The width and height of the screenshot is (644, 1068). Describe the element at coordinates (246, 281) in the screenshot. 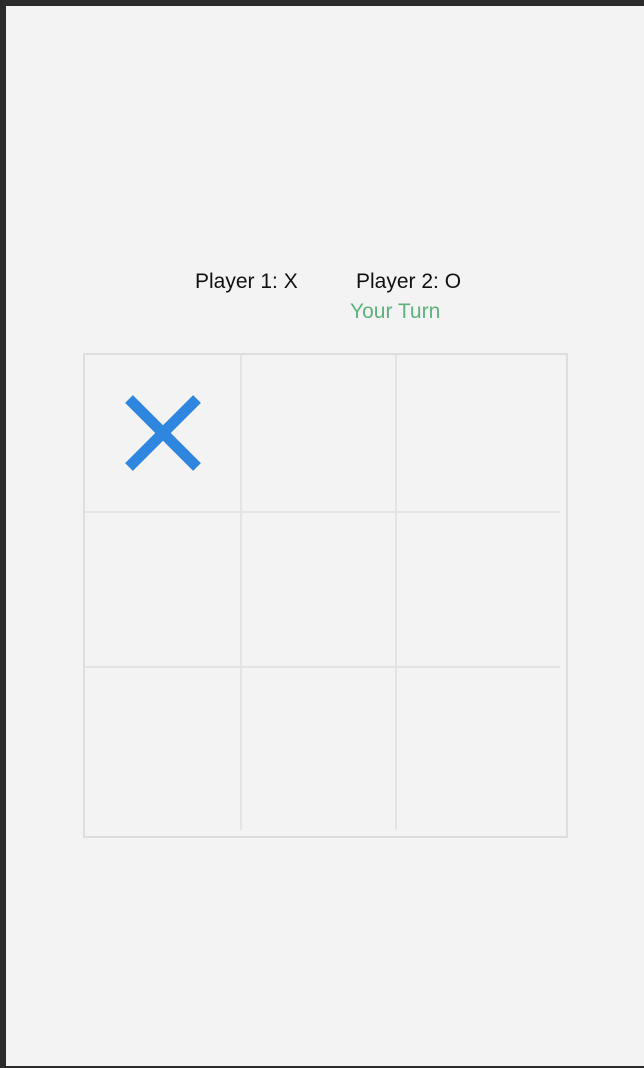

I see `player1-label: Player 1: X` at that location.